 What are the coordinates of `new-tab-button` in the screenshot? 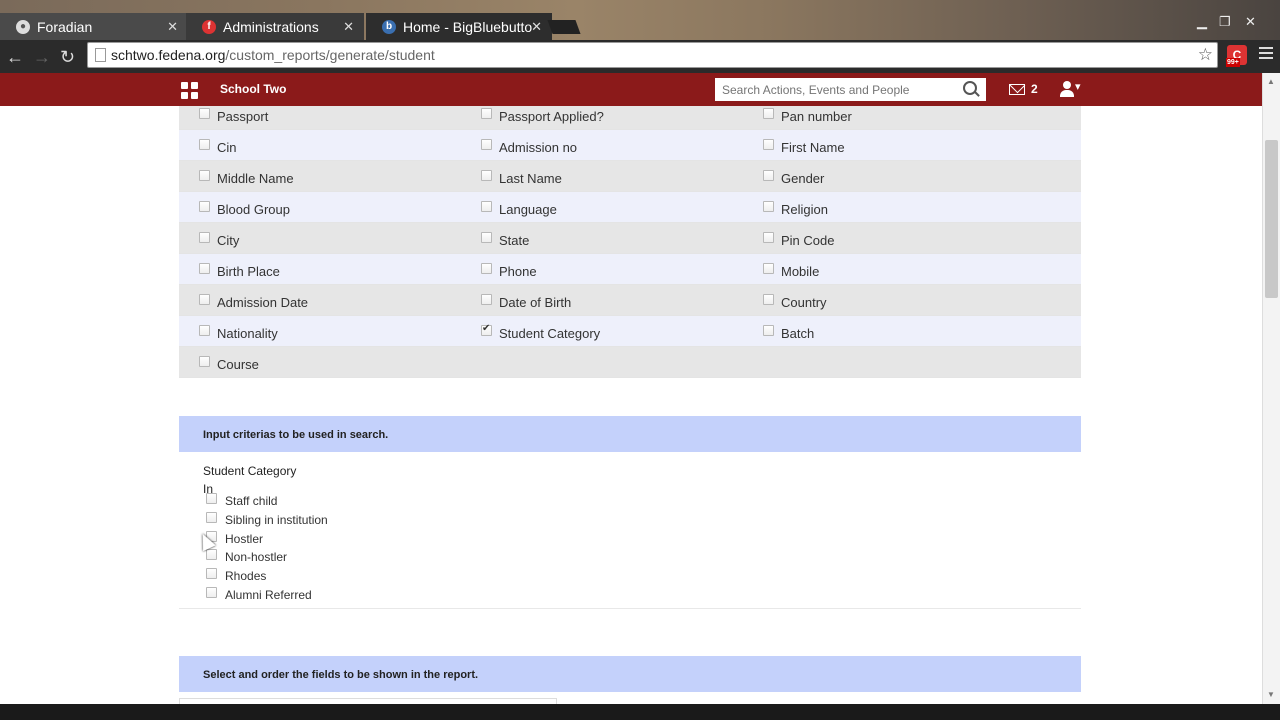 It's located at (564, 27).